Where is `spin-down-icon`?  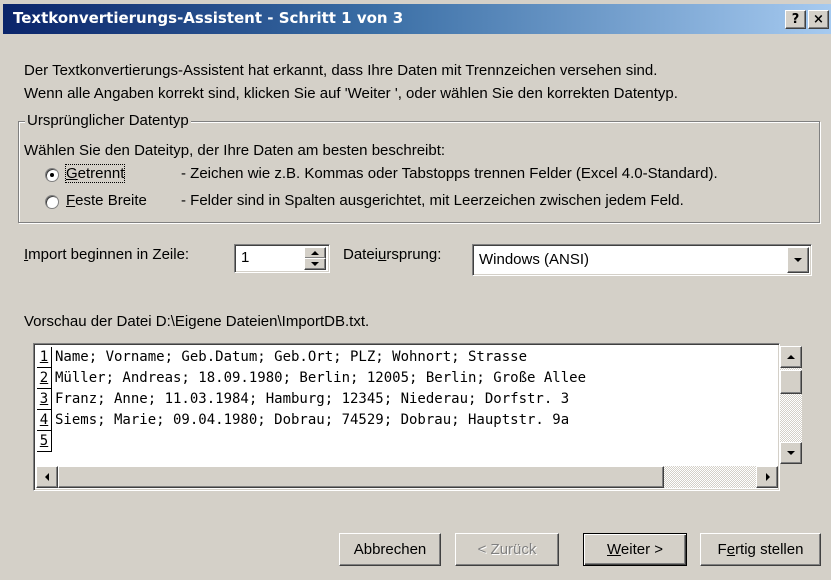 spin-down-icon is located at coordinates (315, 264).